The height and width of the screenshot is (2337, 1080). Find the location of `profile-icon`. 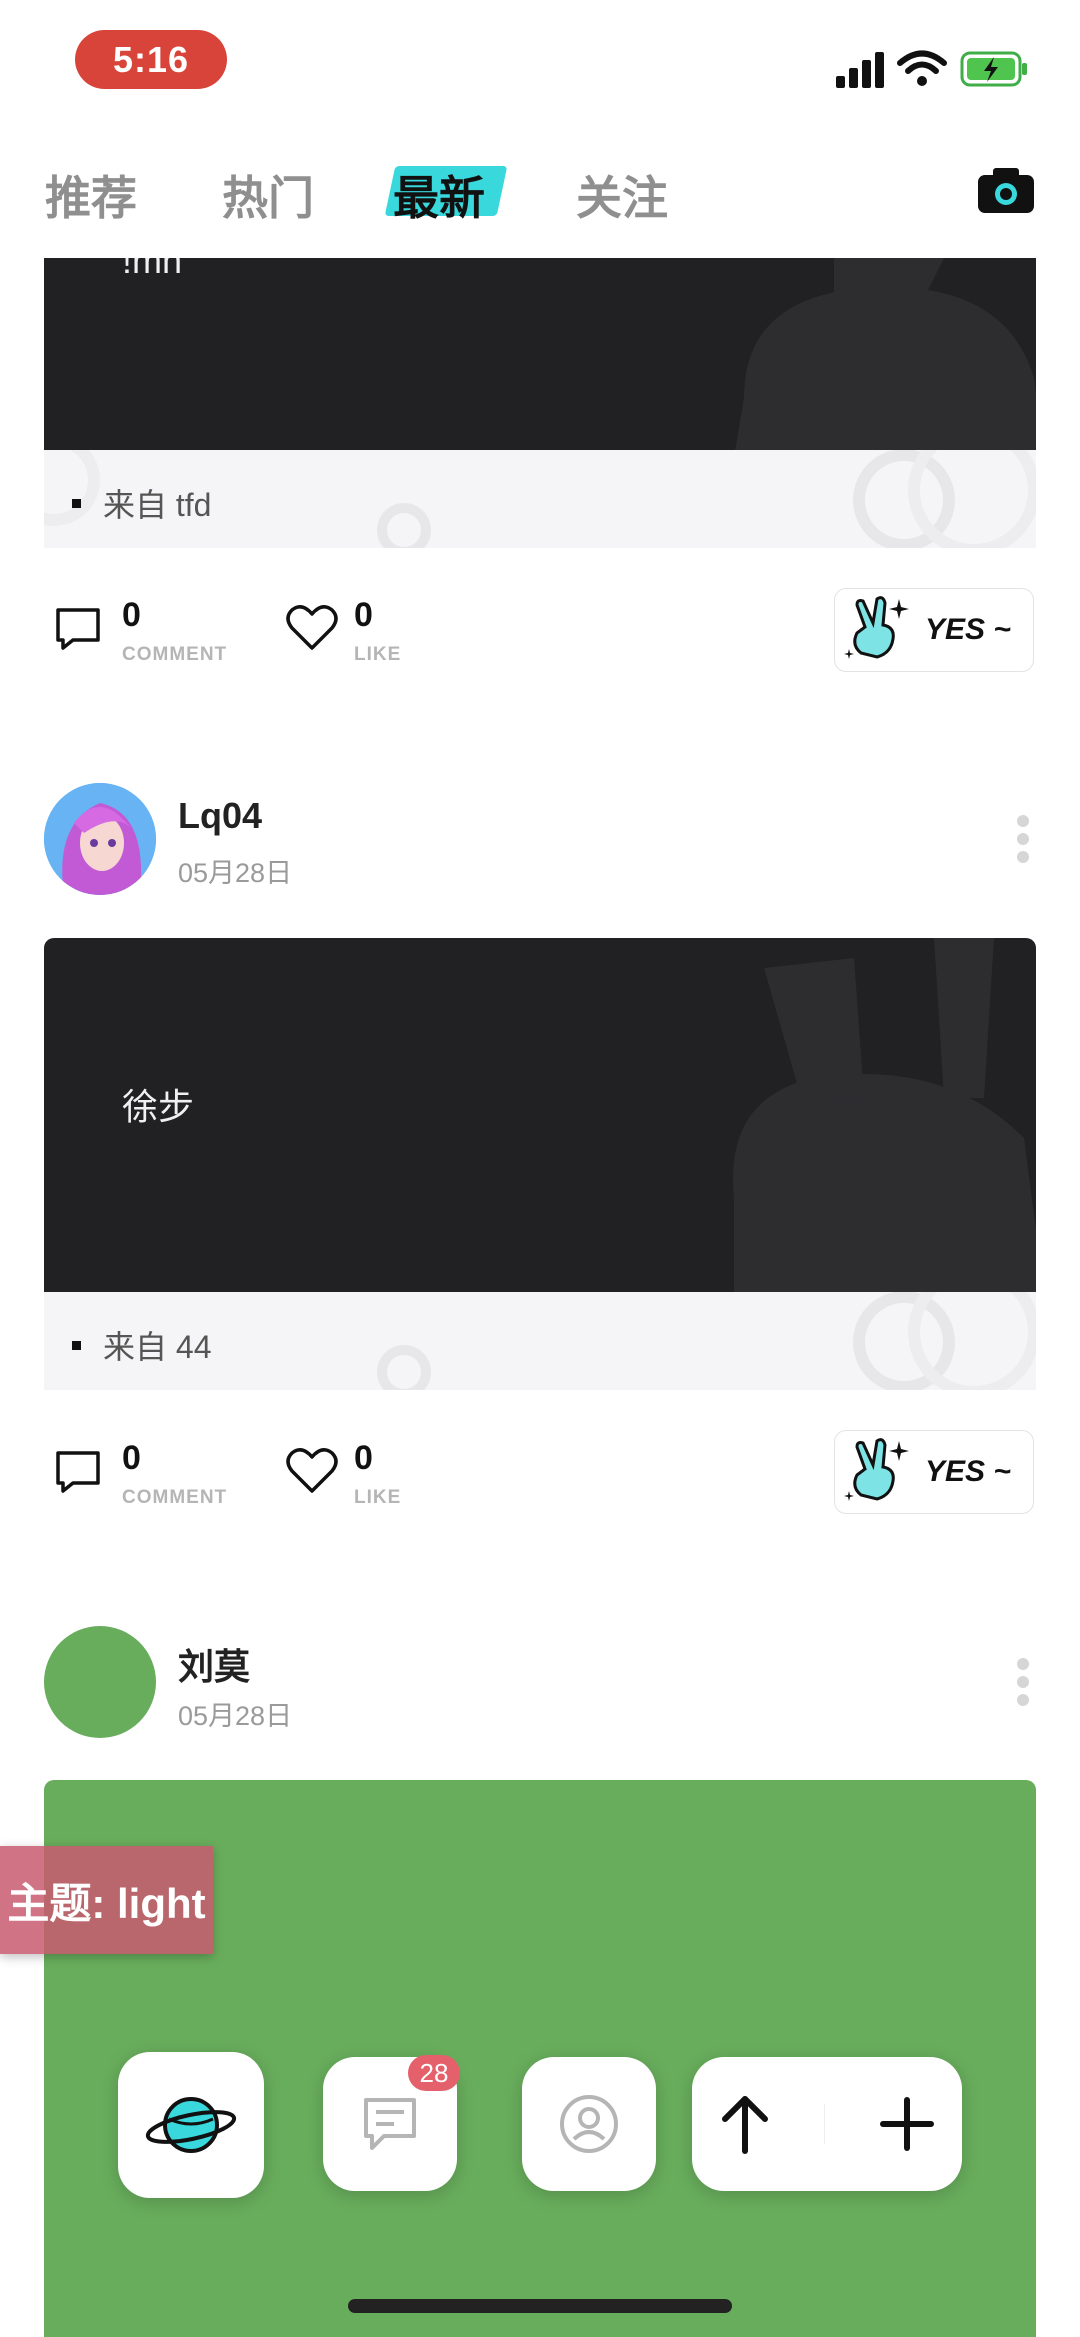

profile-icon is located at coordinates (589, 2124).